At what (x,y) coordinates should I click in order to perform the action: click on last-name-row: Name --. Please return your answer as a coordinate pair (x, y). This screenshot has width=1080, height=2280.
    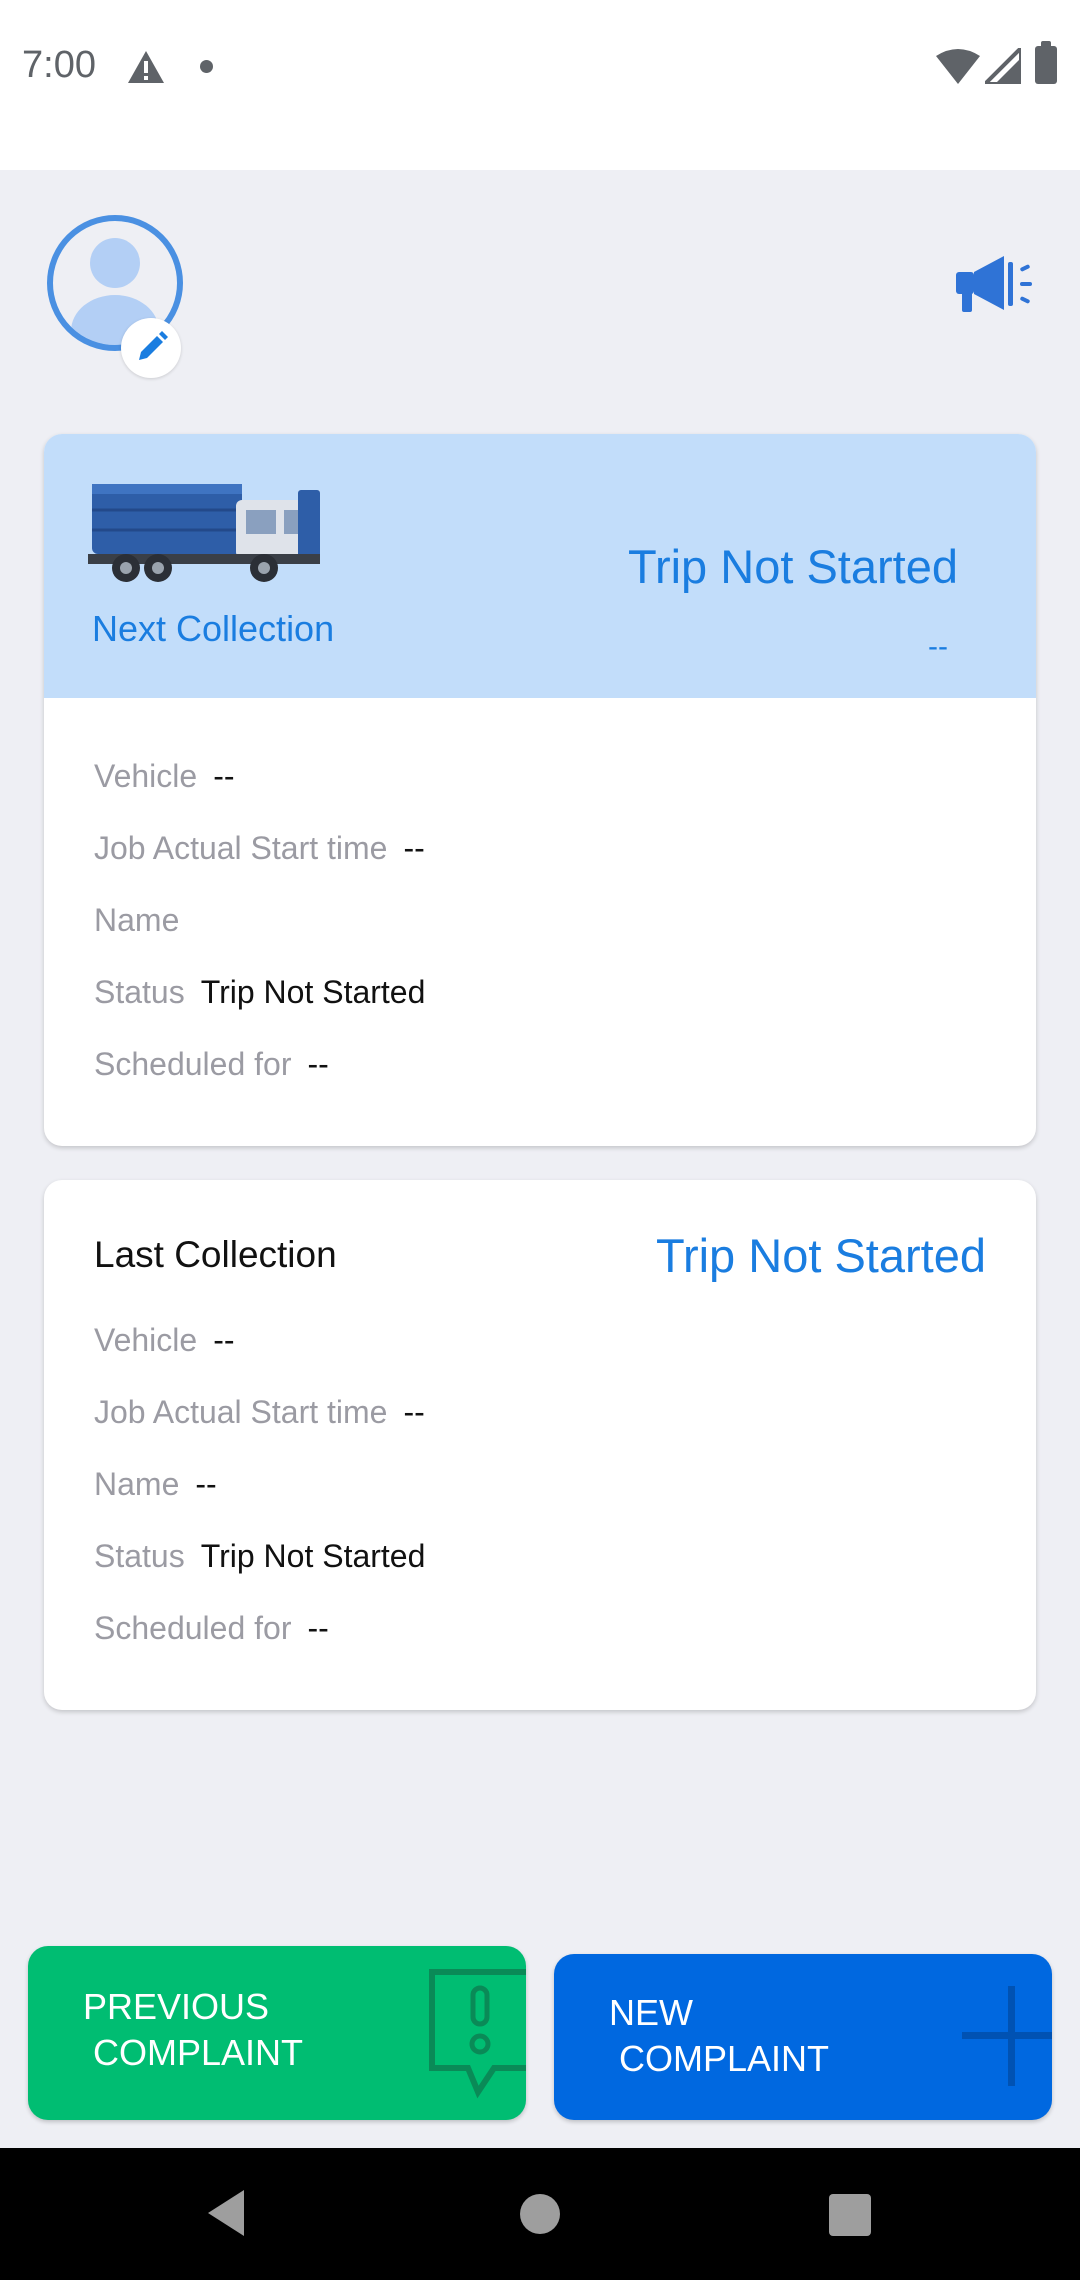
    Looking at the image, I should click on (155, 1484).